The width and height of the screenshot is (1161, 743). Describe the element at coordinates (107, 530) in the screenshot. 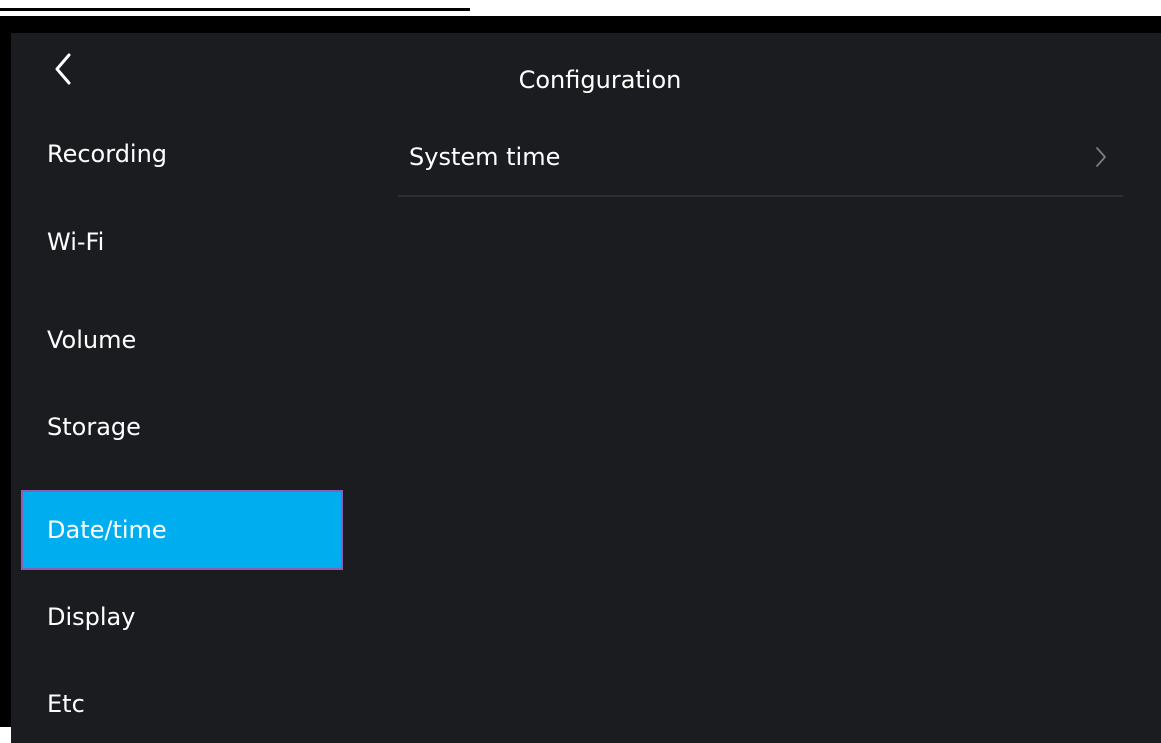

I see `sidebar-item-label: Date/time` at that location.